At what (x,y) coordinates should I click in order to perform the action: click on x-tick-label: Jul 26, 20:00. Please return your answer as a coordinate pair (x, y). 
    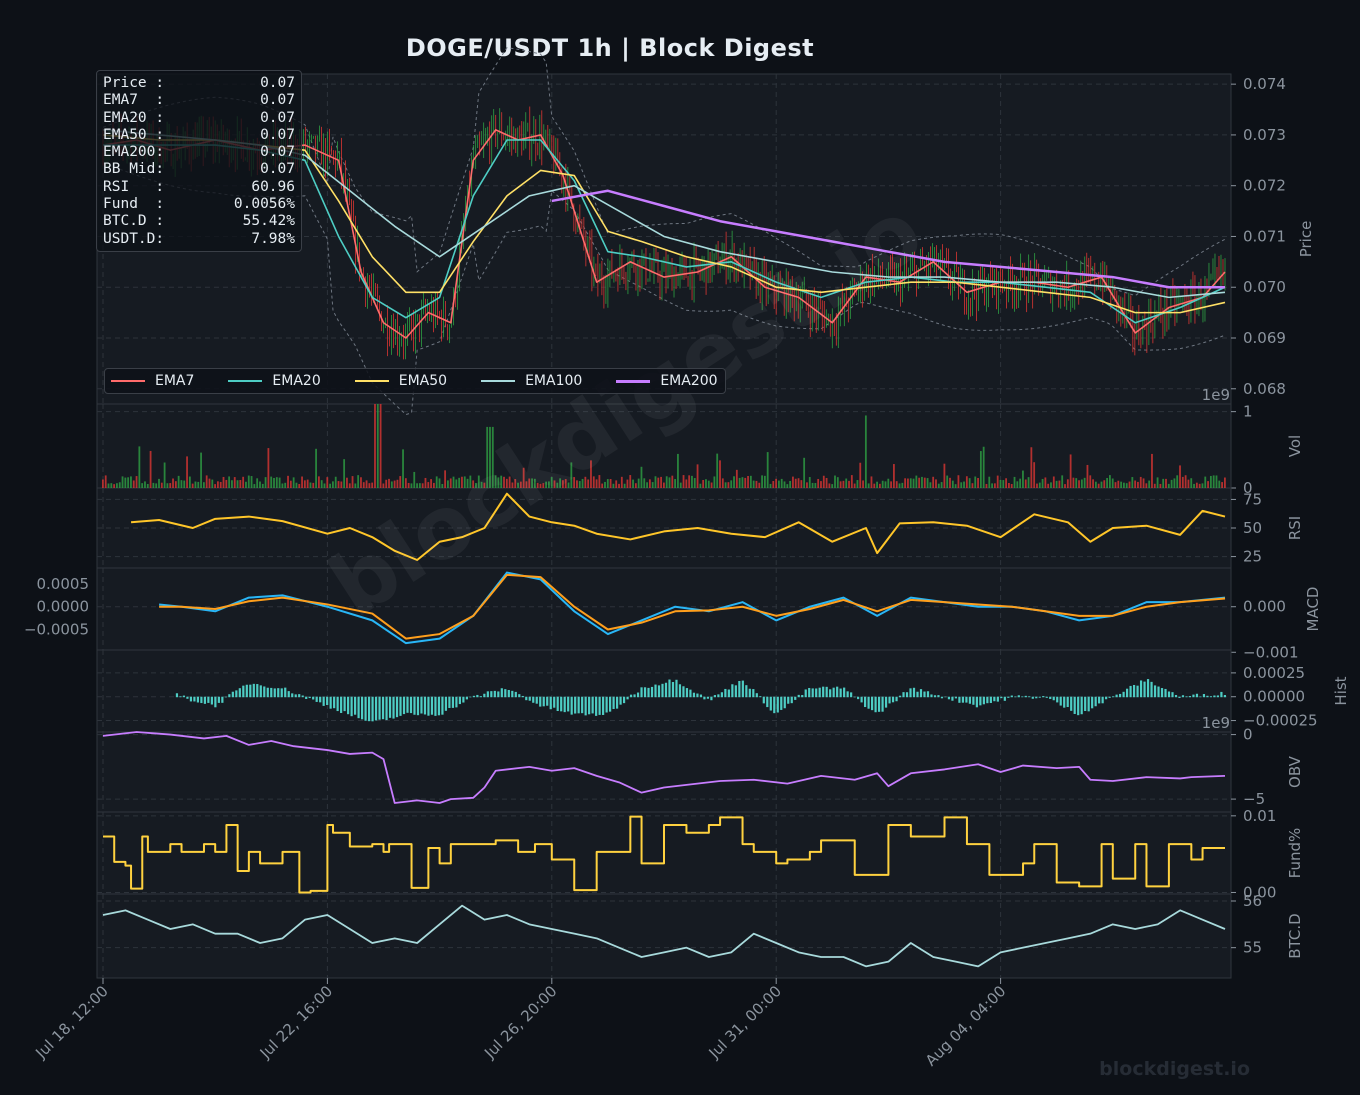
    Looking at the image, I should click on (520, 1022).